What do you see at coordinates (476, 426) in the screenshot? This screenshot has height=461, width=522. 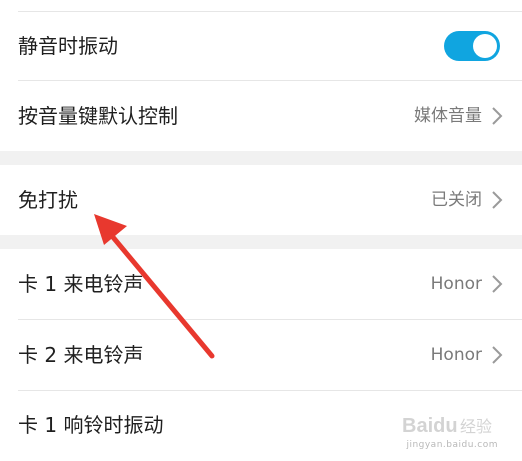 I see `svg-text: 经验` at bounding box center [476, 426].